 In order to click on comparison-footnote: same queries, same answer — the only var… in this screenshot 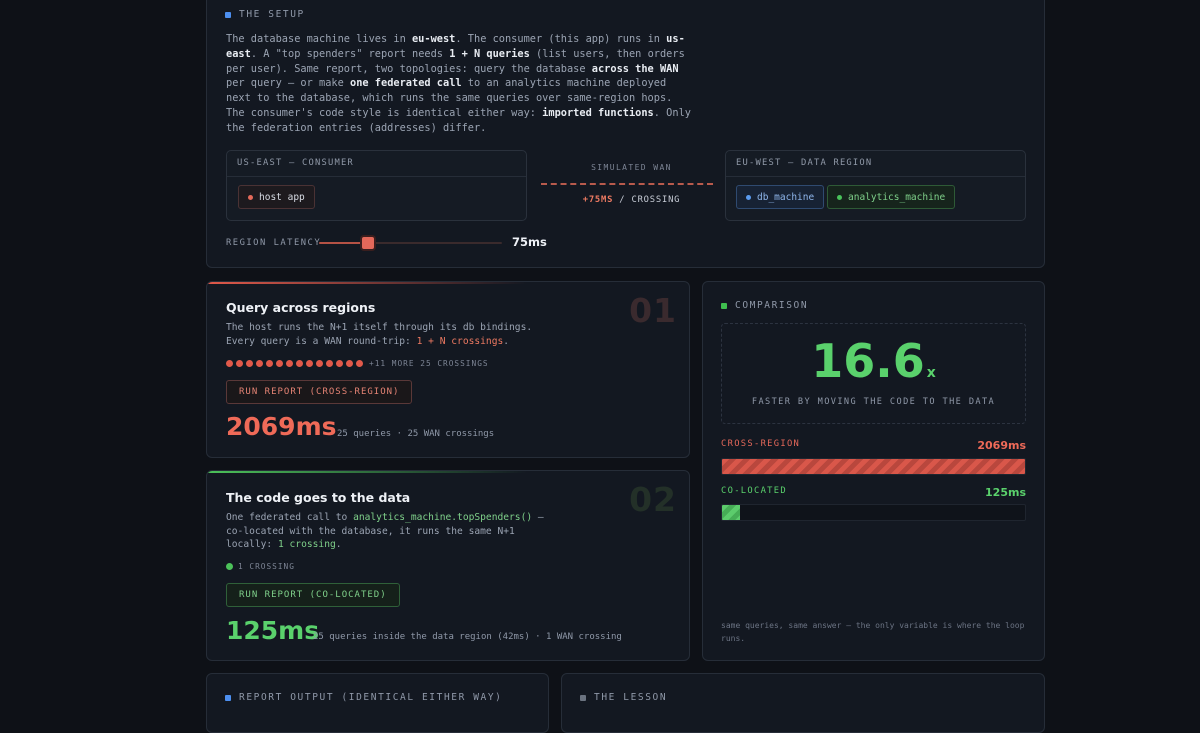, I will do `click(873, 632)`.